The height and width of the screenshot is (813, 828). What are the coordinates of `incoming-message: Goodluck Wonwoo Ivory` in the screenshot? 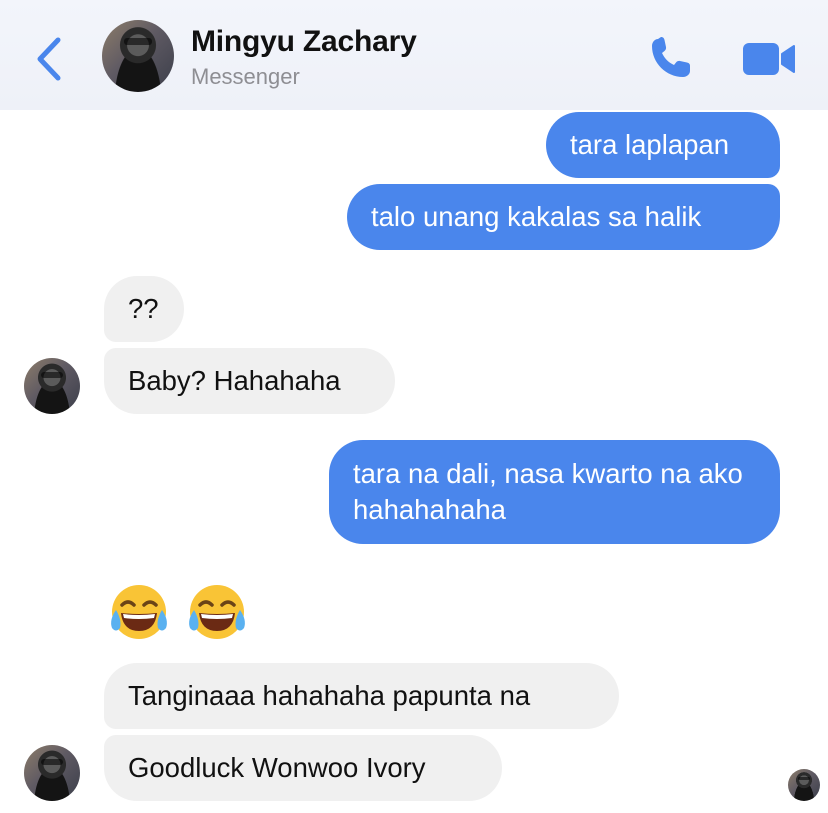 It's located at (303, 768).